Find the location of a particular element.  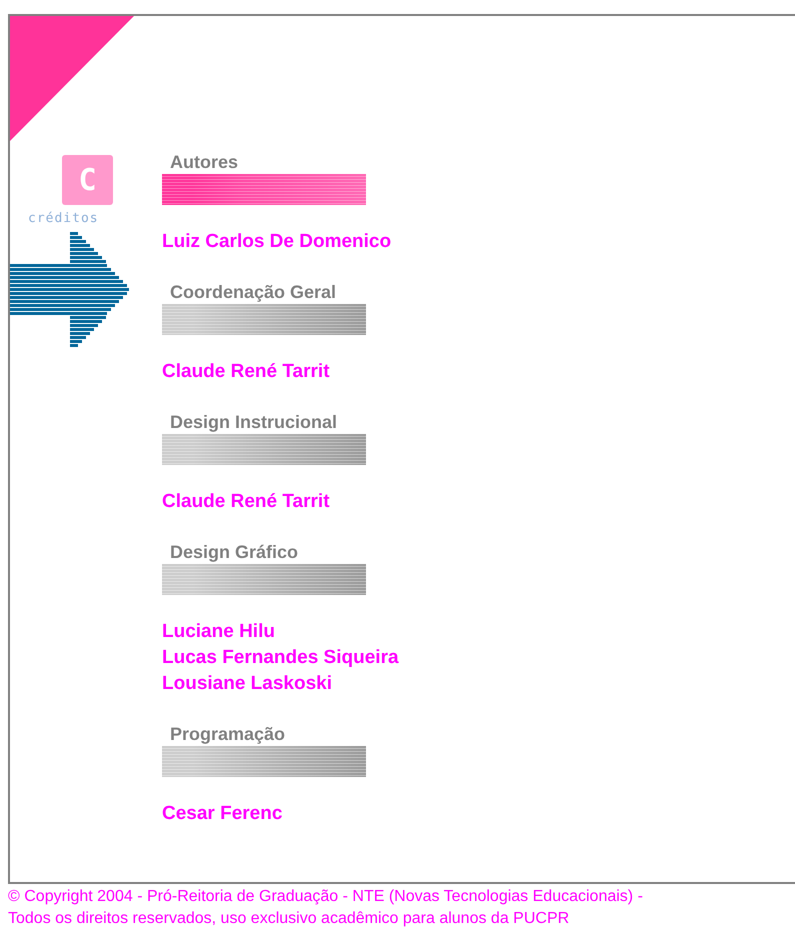

person-name: Cesar Ferenc is located at coordinates (223, 814).